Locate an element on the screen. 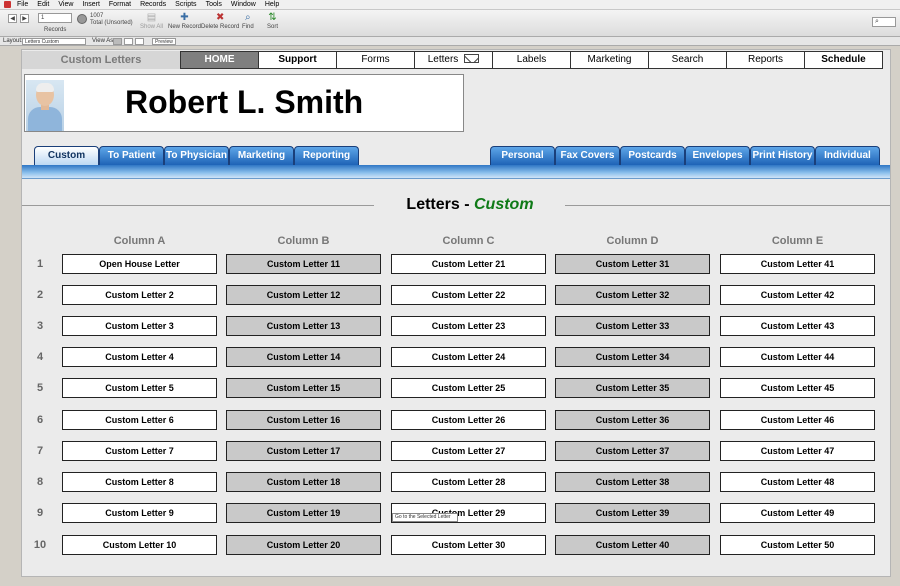 Image resolution: width=900 pixels, height=586 pixels. nav-support: Support is located at coordinates (297, 60).